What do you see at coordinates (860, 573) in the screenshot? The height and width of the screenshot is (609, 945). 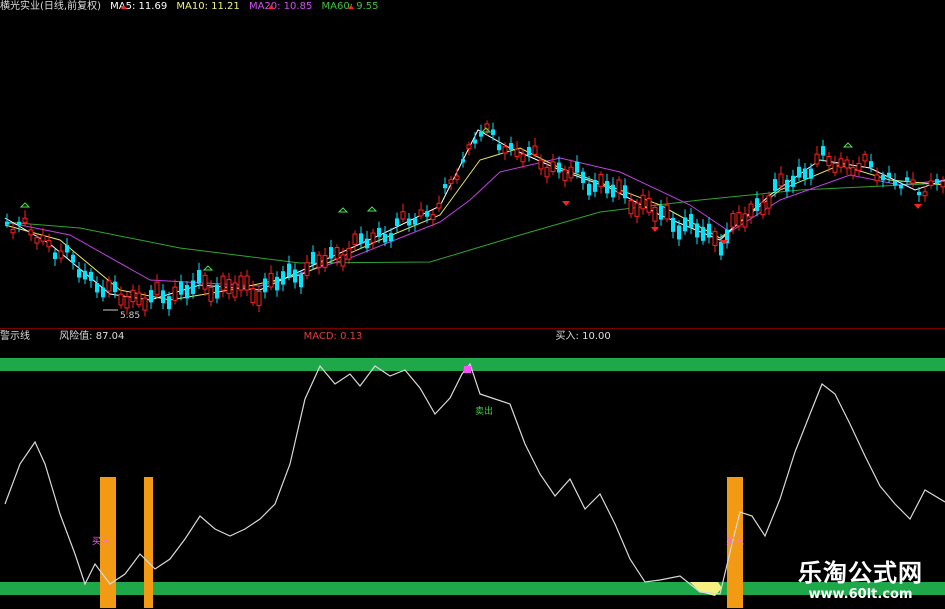 I see `watermark-brand: 乐淘公式网` at bounding box center [860, 573].